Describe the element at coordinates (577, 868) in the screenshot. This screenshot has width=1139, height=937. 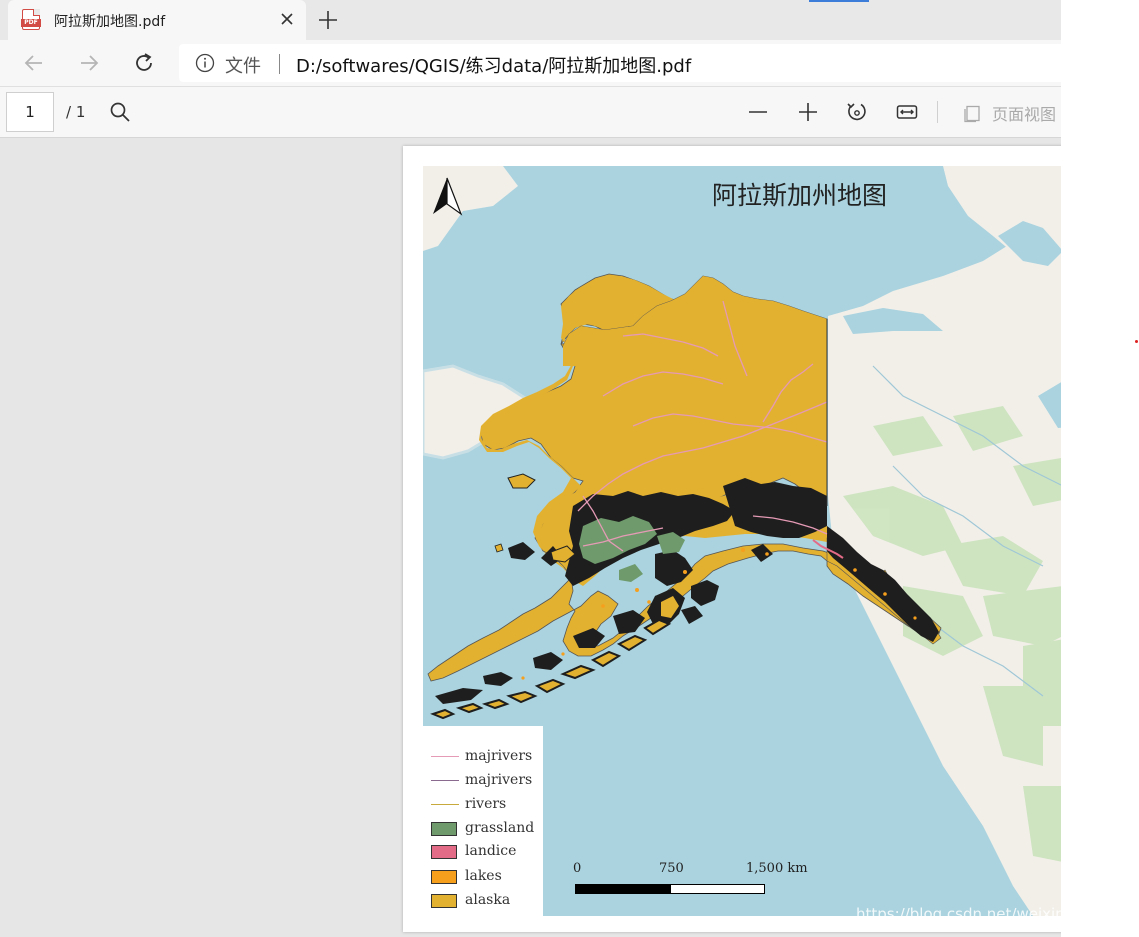
I see `scale-label: 0` at that location.